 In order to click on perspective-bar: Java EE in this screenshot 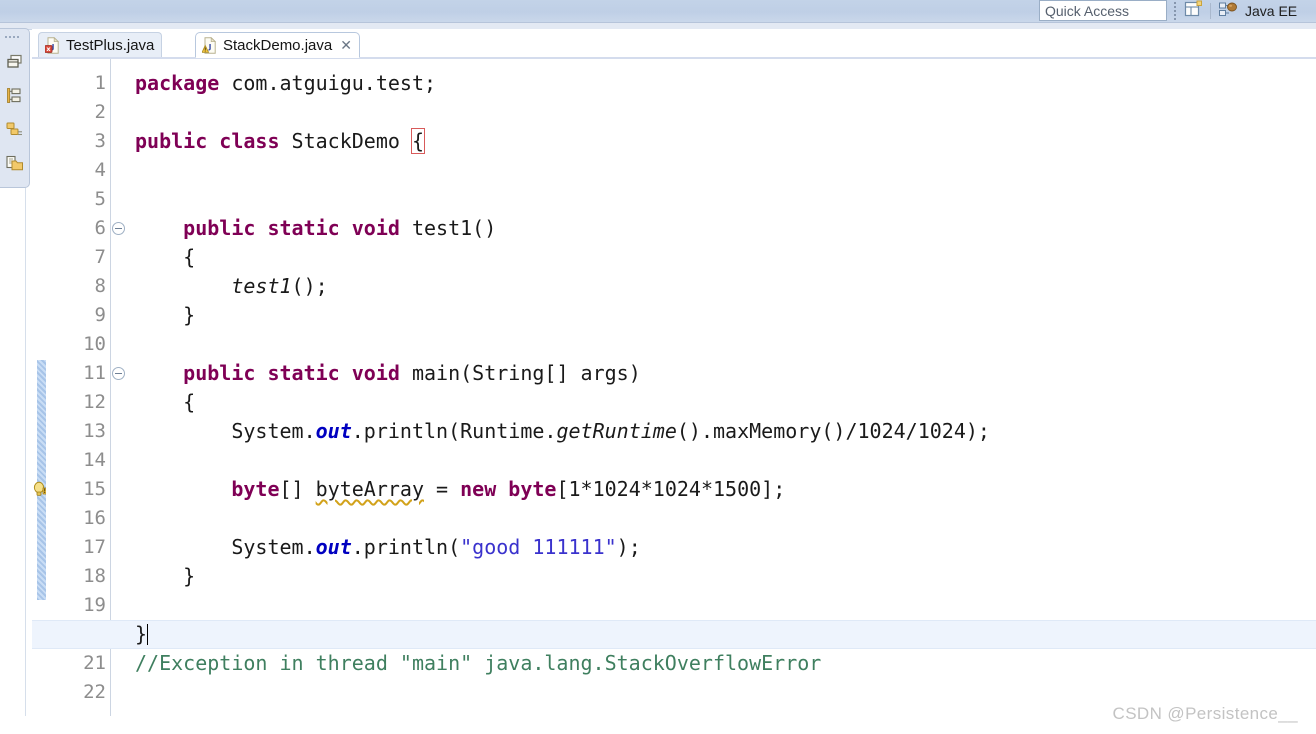, I will do `click(1240, 11)`.